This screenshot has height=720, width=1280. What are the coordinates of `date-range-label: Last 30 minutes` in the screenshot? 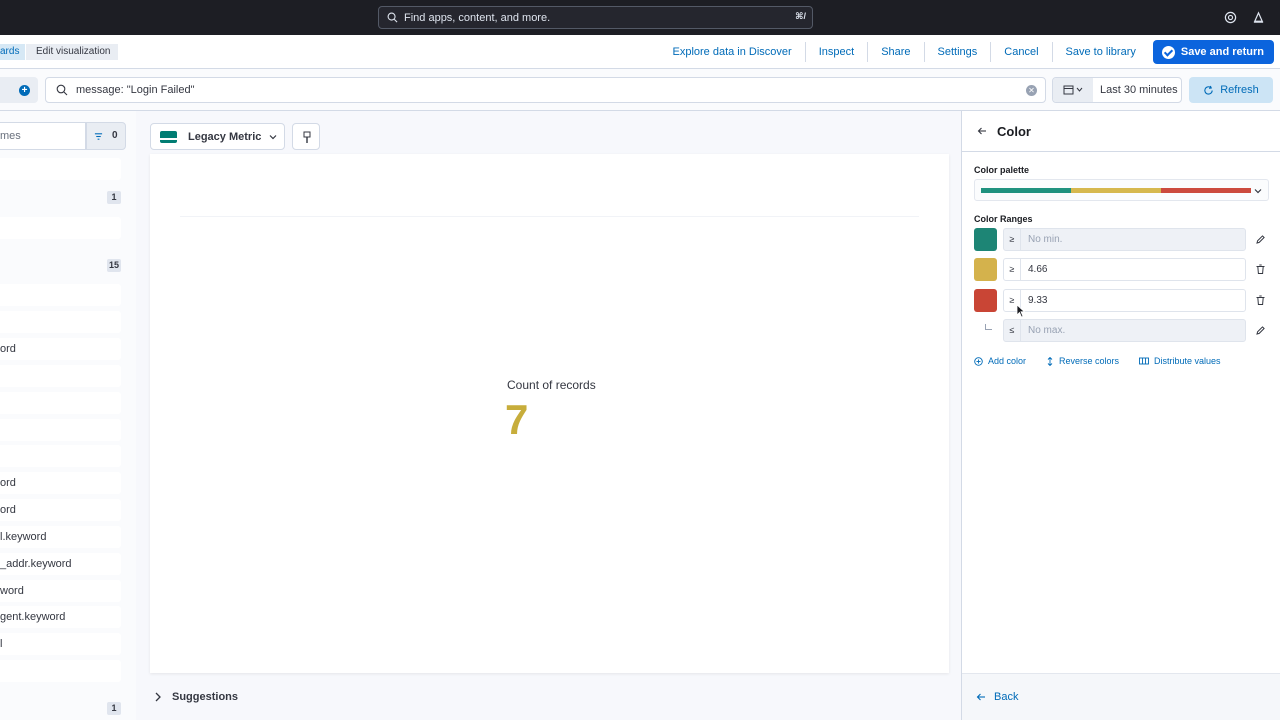 It's located at (1139, 90).